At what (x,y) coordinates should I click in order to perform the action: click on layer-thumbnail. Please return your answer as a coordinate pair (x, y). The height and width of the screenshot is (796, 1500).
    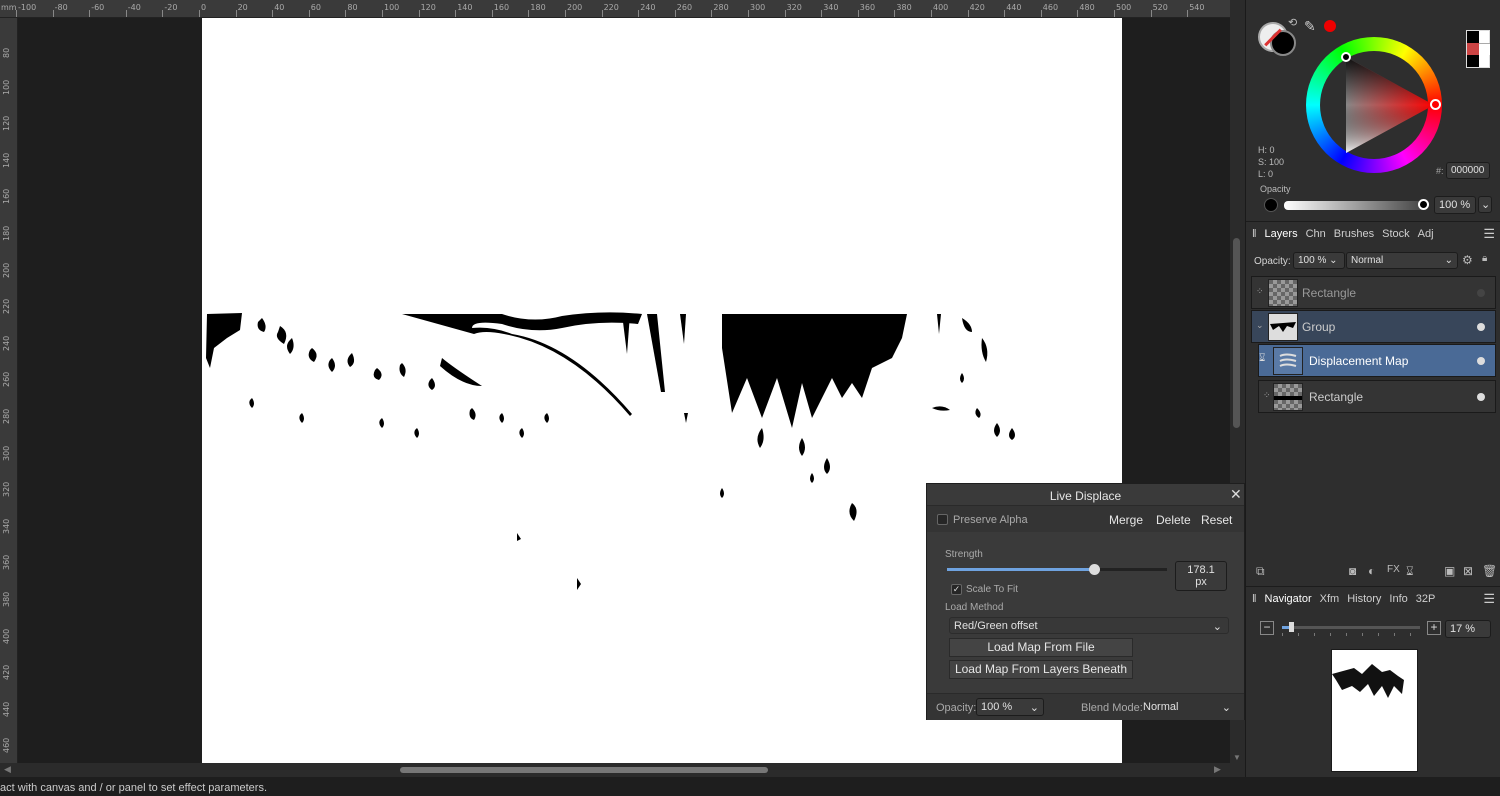
    Looking at the image, I should click on (1288, 397).